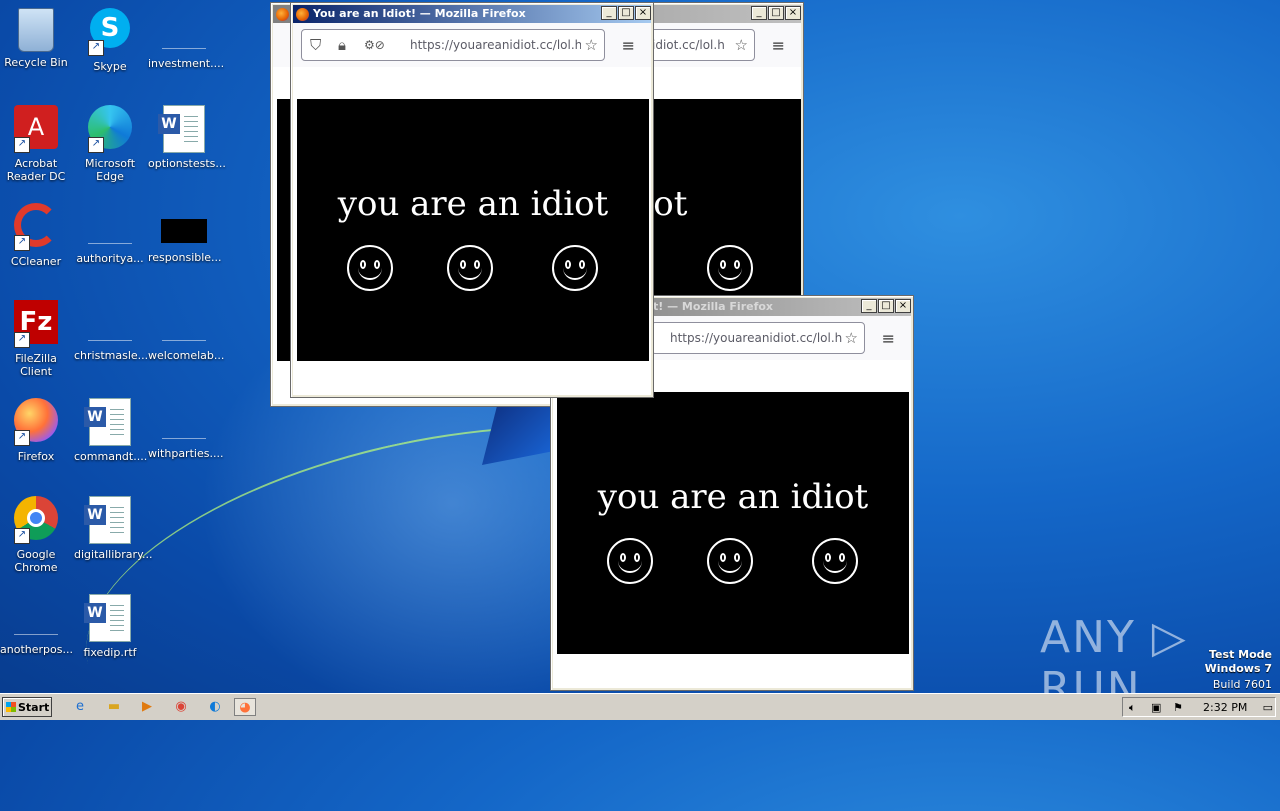  I want to click on desktop-icon-chrome: ↗ Google Chrome, so click(36, 535).